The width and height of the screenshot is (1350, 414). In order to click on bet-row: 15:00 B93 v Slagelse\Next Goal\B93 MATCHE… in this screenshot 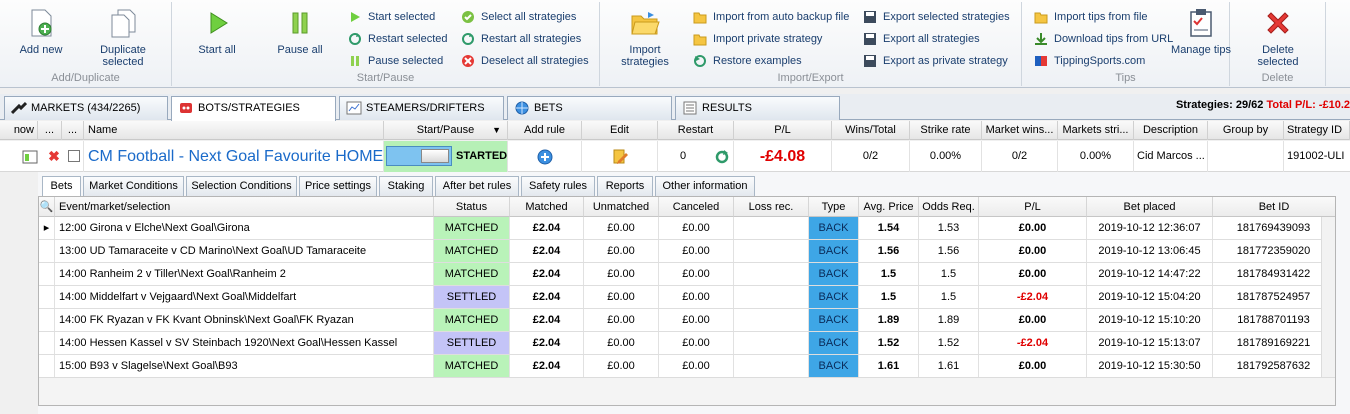, I will do `click(687, 366)`.